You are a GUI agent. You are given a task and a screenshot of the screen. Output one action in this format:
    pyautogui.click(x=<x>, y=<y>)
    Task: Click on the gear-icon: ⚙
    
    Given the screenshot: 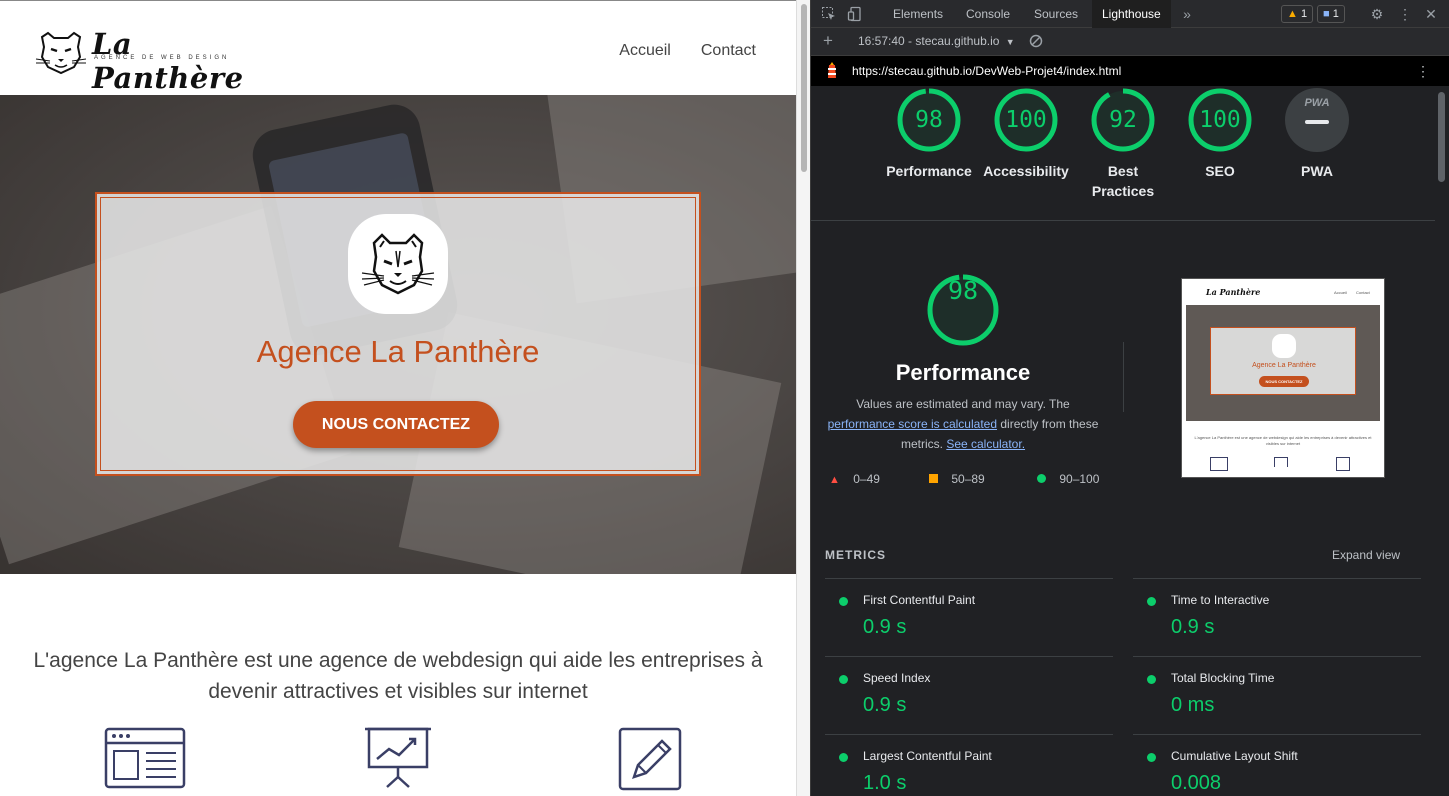 What is the action you would take?
    pyautogui.click(x=1377, y=14)
    